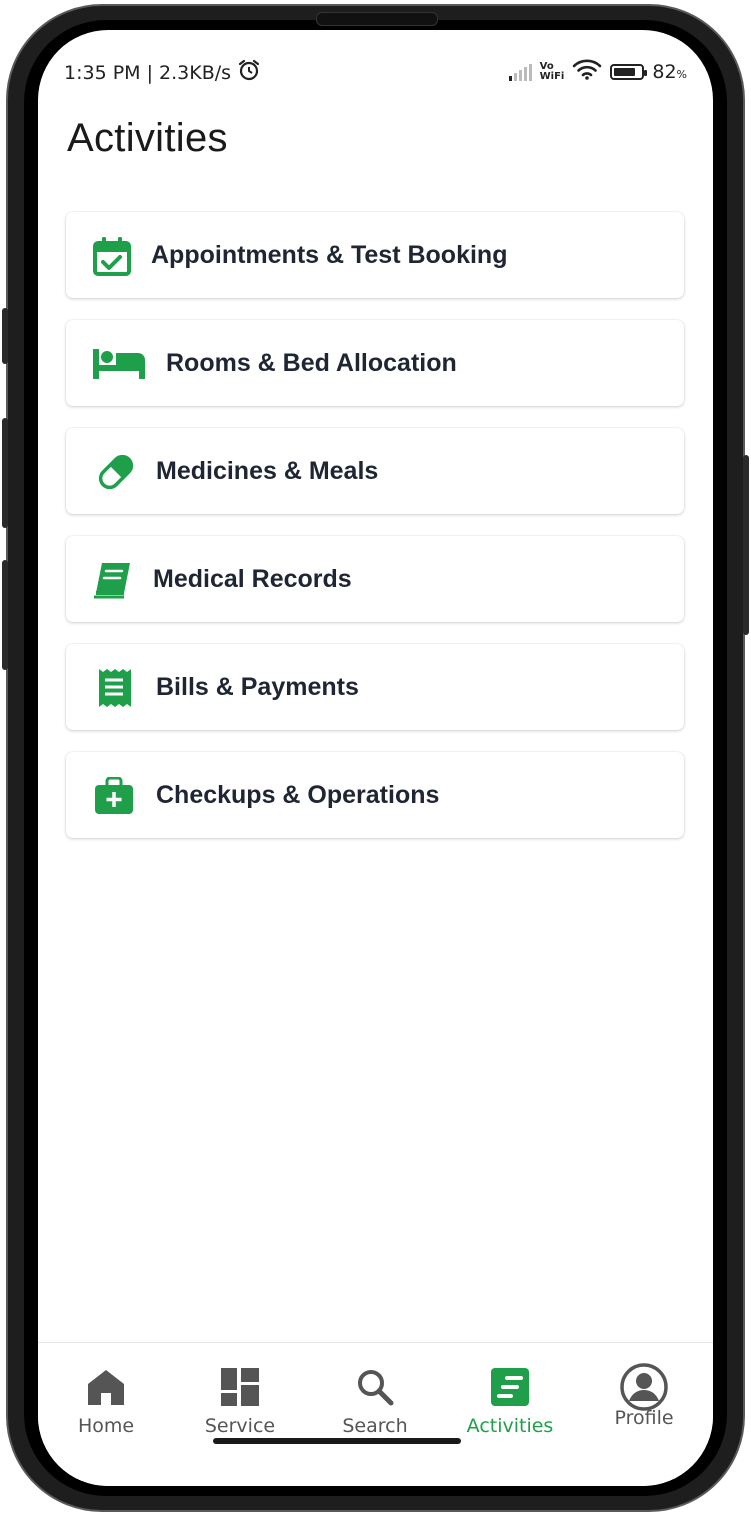 The height and width of the screenshot is (1516, 751). What do you see at coordinates (298, 795) in the screenshot?
I see `activity-label: Checkups & Operations` at bounding box center [298, 795].